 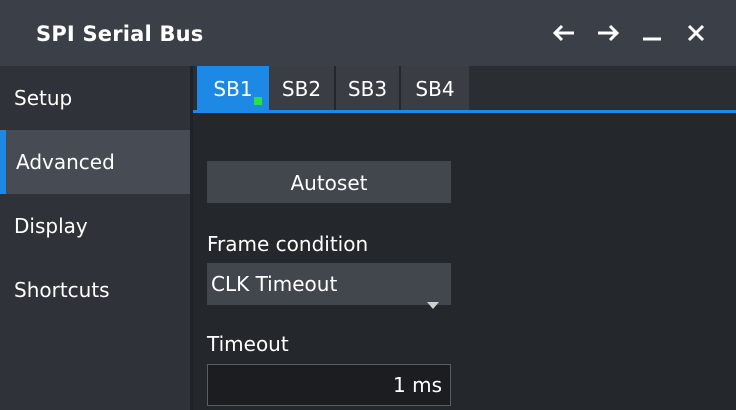 I want to click on forward-arrow-icon, so click(x=608, y=33).